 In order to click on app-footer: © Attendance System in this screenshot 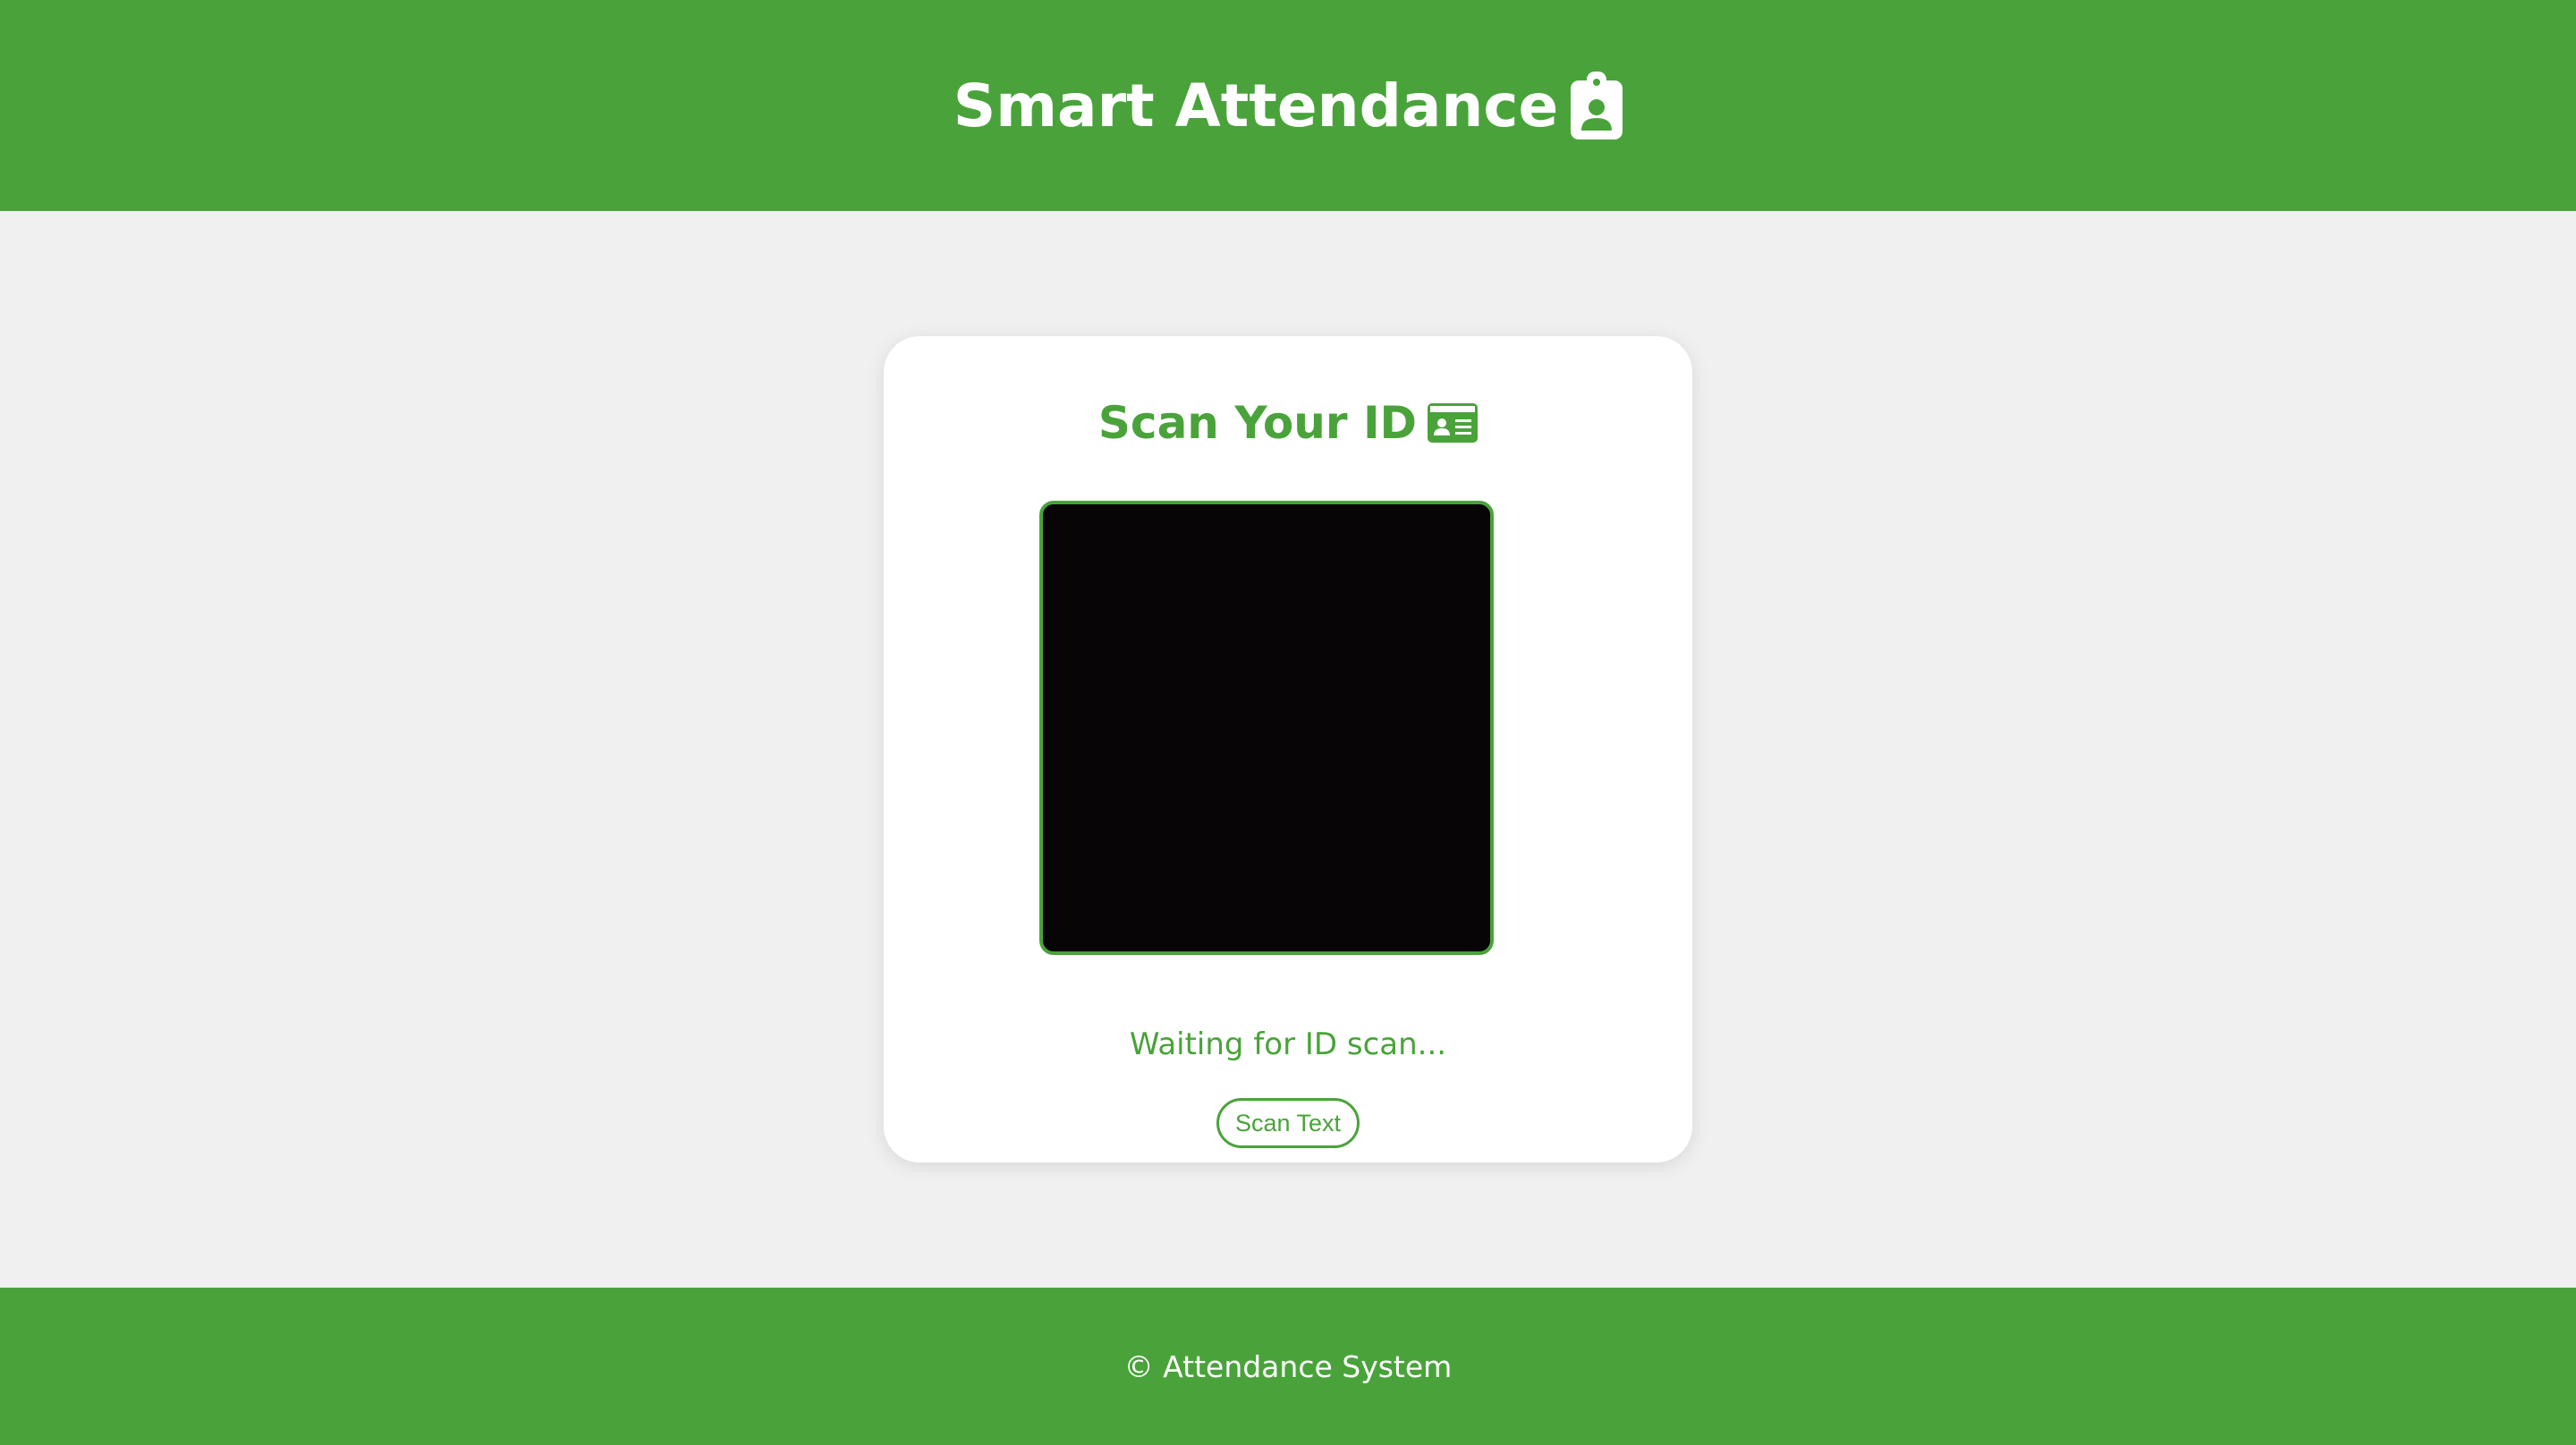, I will do `click(1288, 1366)`.